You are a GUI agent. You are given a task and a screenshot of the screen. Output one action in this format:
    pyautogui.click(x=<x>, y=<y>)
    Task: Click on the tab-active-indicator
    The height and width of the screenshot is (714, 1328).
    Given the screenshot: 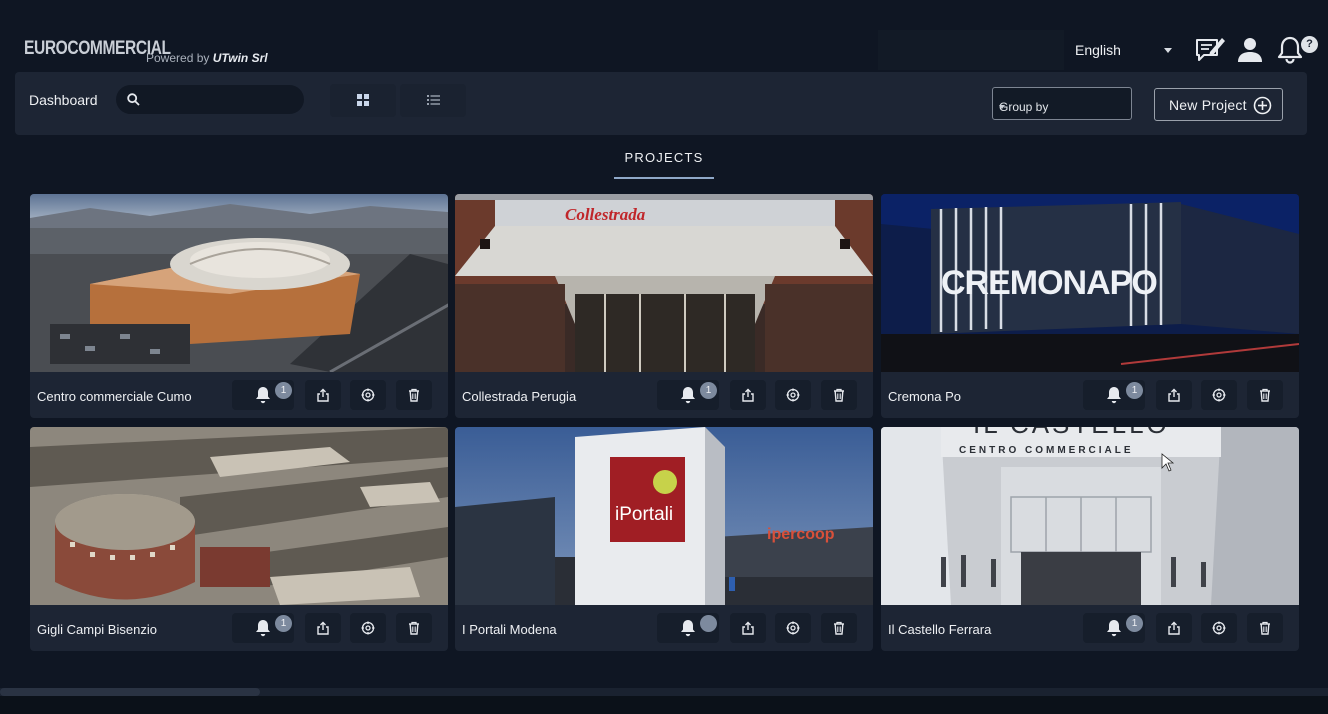 What is the action you would take?
    pyautogui.click(x=664, y=178)
    